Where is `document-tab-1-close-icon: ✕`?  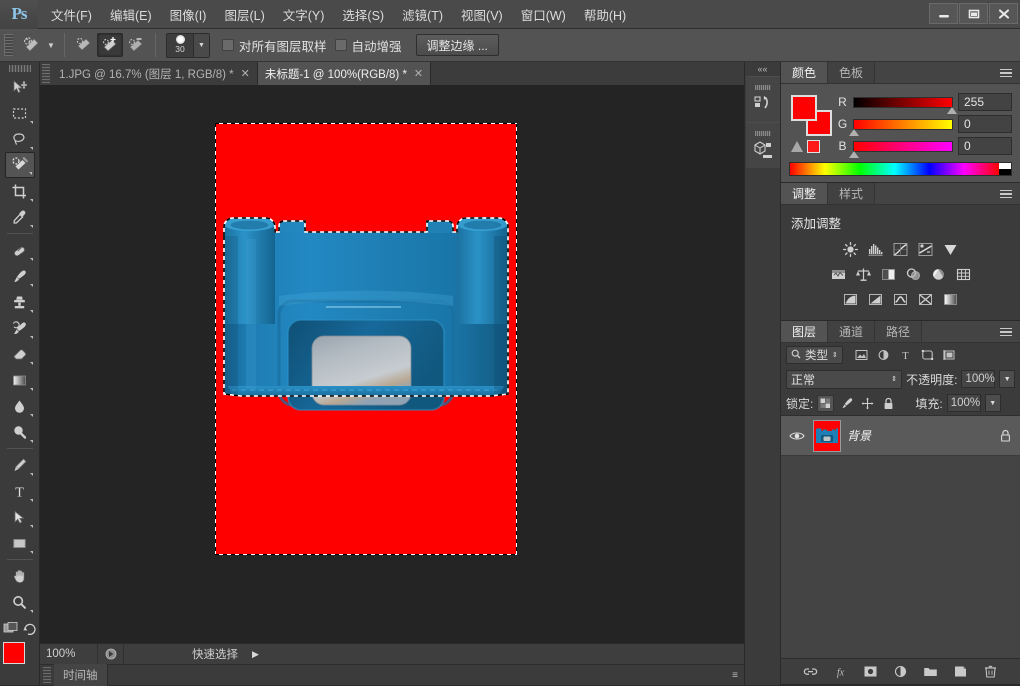
document-tab-1-close-icon: ✕ is located at coordinates (245, 73).